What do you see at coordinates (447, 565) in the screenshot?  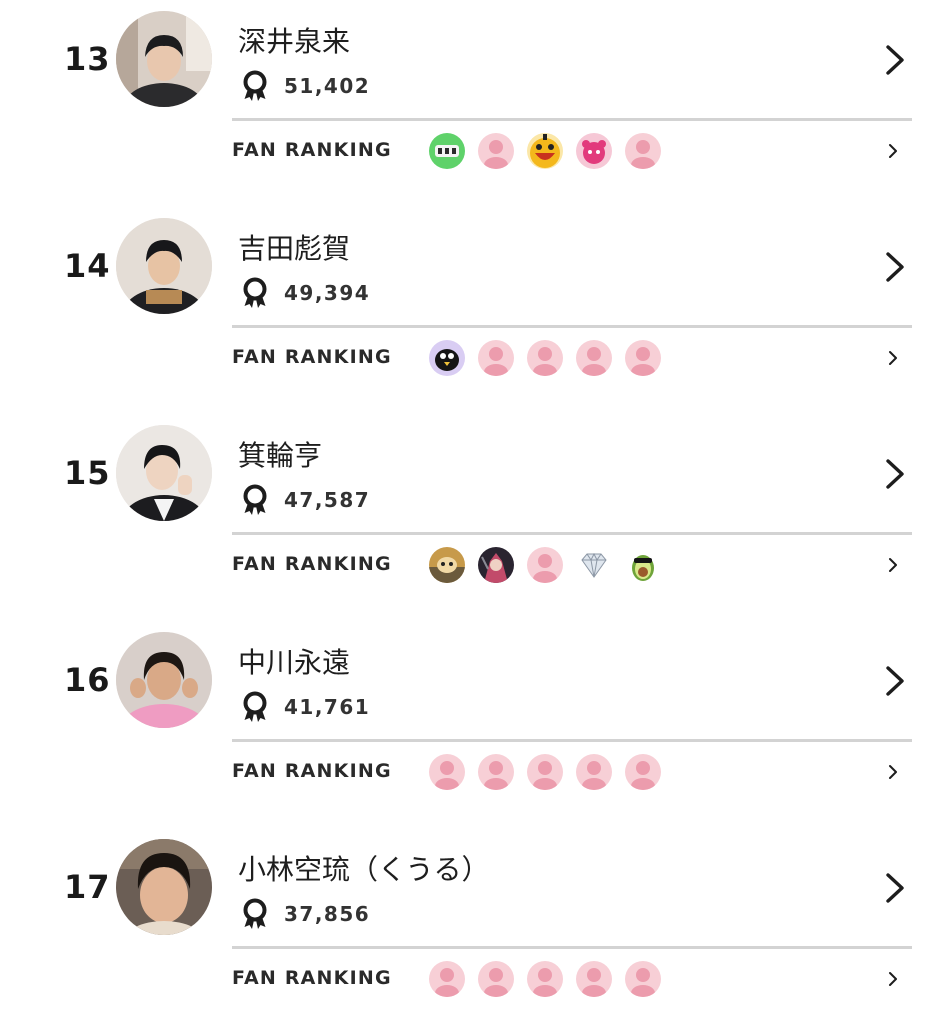 I see `dog-photo-fan-icon` at bounding box center [447, 565].